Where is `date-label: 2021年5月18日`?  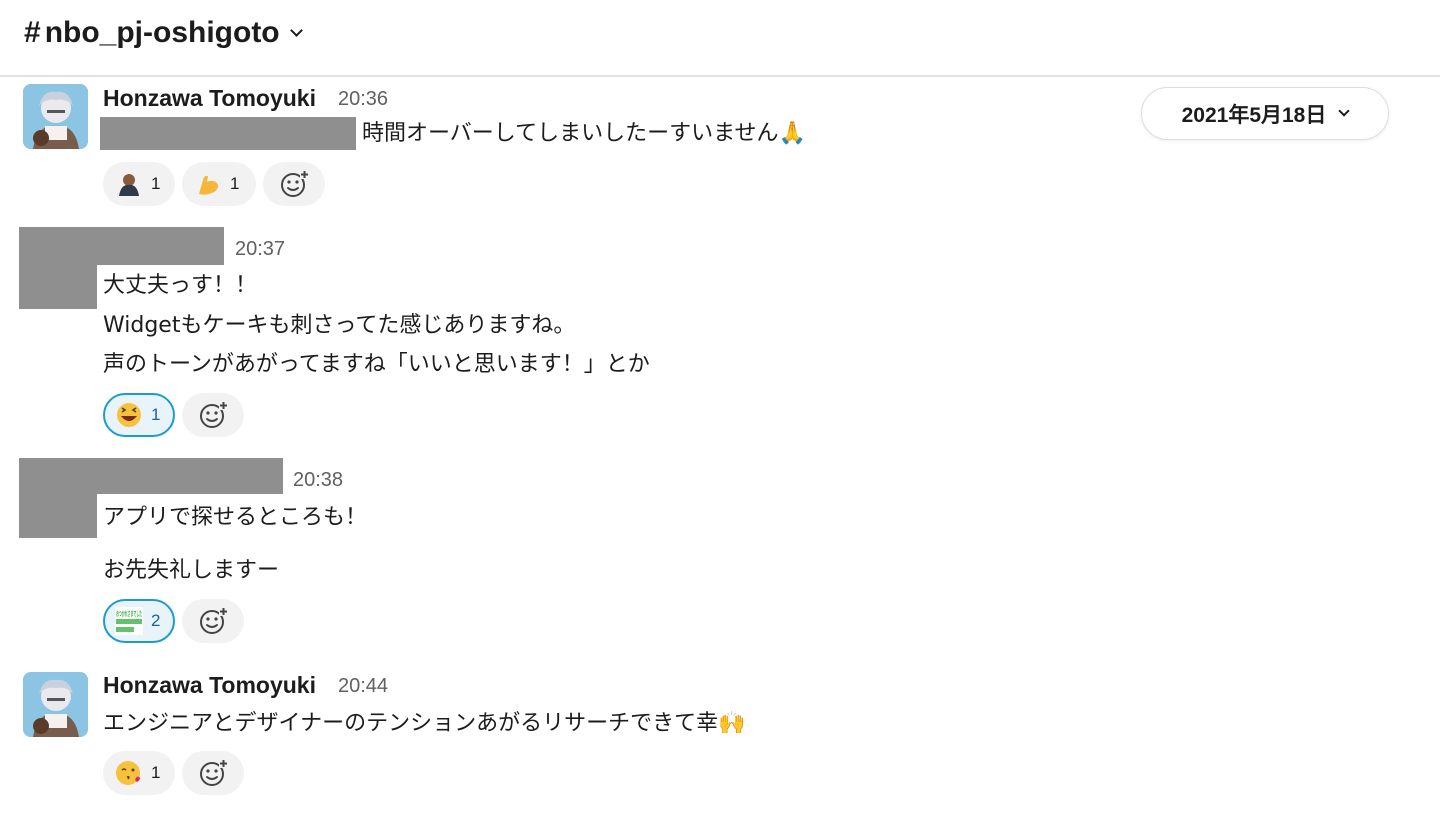 date-label: 2021年5月18日 is located at coordinates (1254, 115).